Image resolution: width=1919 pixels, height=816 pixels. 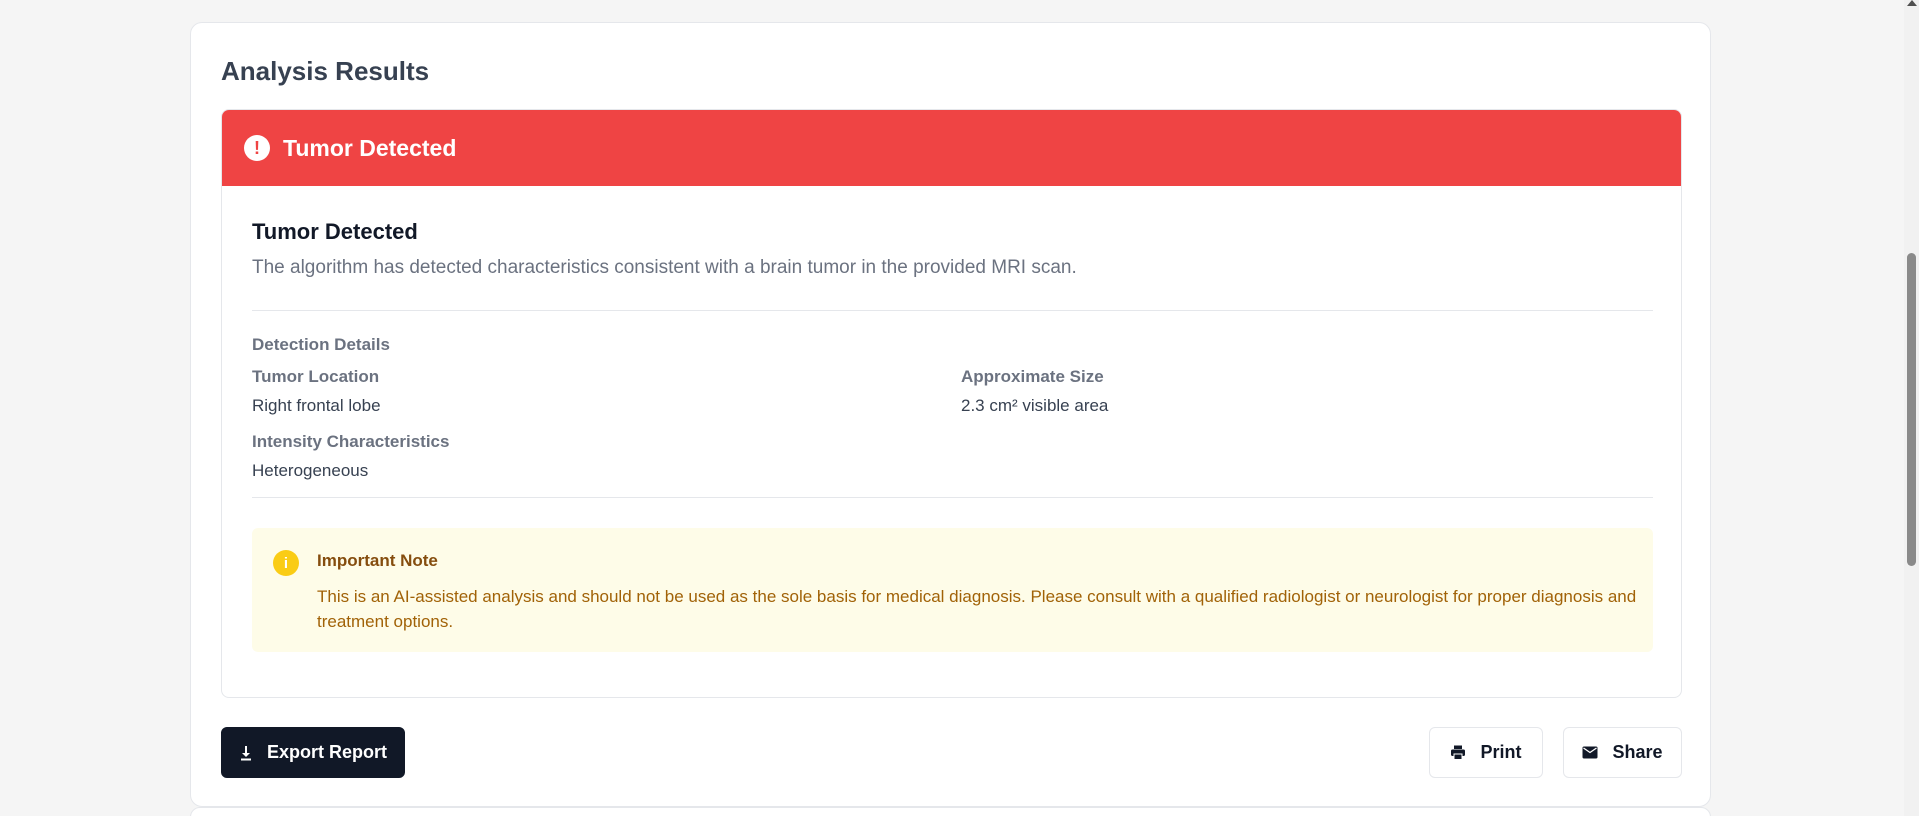 What do you see at coordinates (335, 231) in the screenshot?
I see `result-heading: Tumor Detected` at bounding box center [335, 231].